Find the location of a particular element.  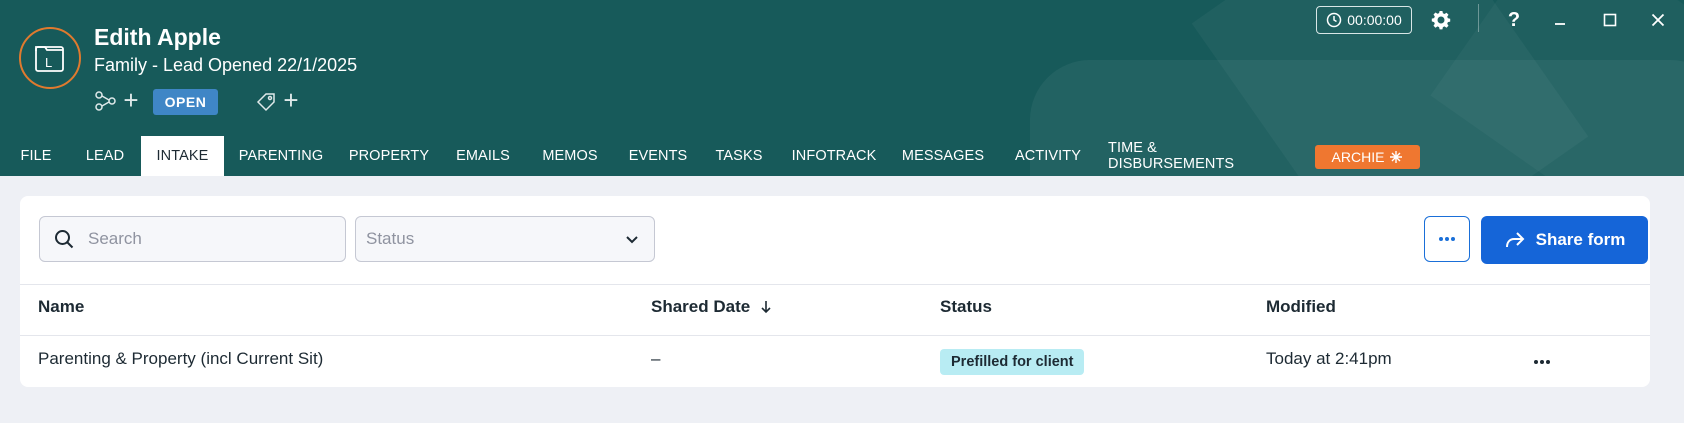

more-options-button is located at coordinates (1447, 239).